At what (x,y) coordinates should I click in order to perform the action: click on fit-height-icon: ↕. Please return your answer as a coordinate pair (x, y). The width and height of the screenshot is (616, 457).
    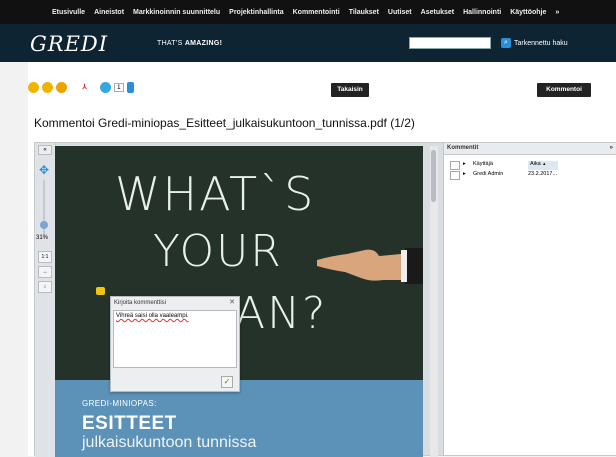
    Looking at the image, I should click on (45, 287).